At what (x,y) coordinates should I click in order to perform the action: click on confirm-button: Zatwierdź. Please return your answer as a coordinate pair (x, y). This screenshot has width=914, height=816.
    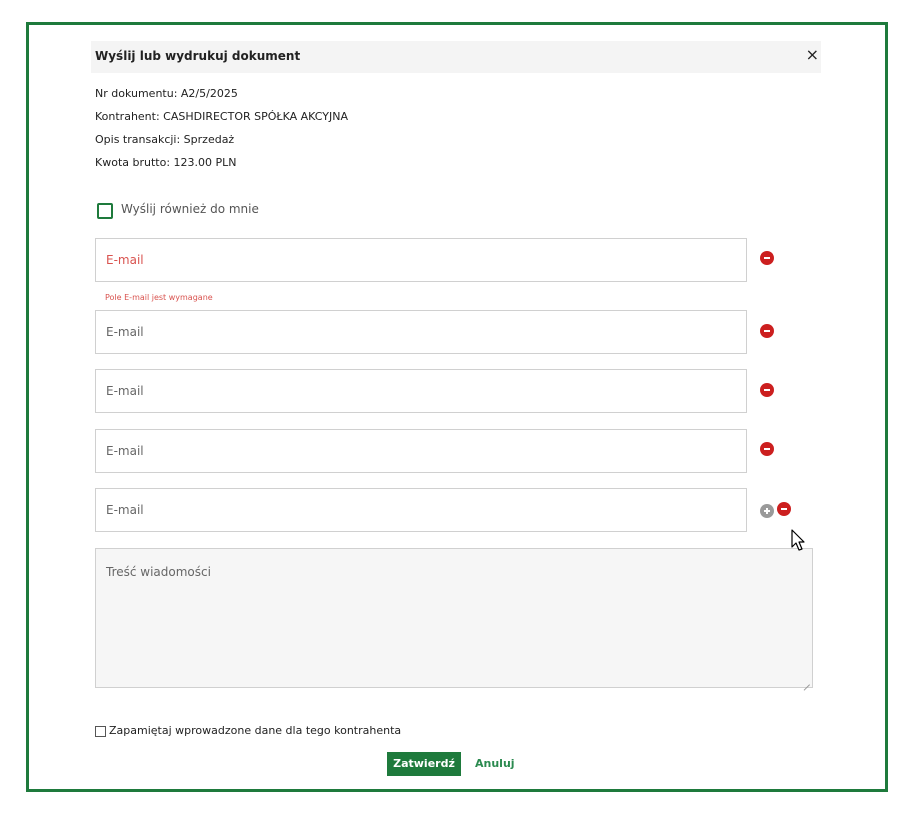
    Looking at the image, I should click on (424, 764).